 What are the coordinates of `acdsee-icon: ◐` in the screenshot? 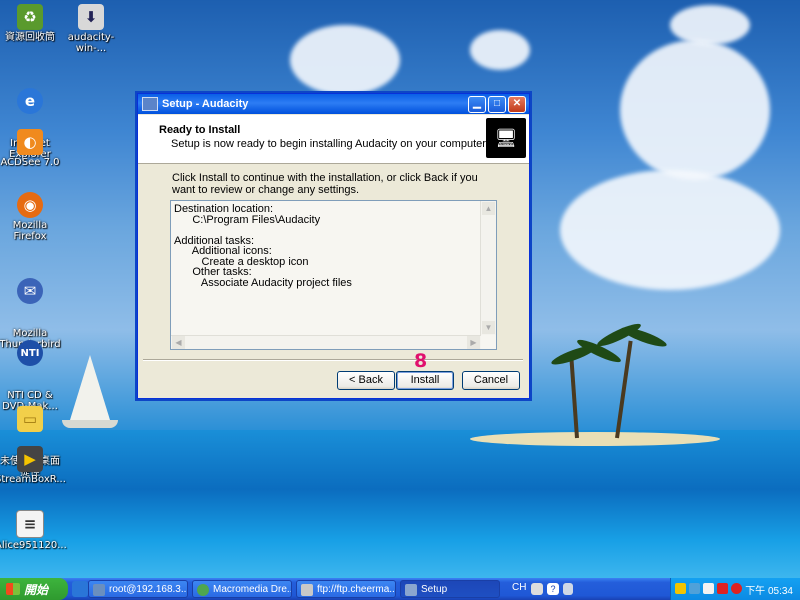 It's located at (30, 142).